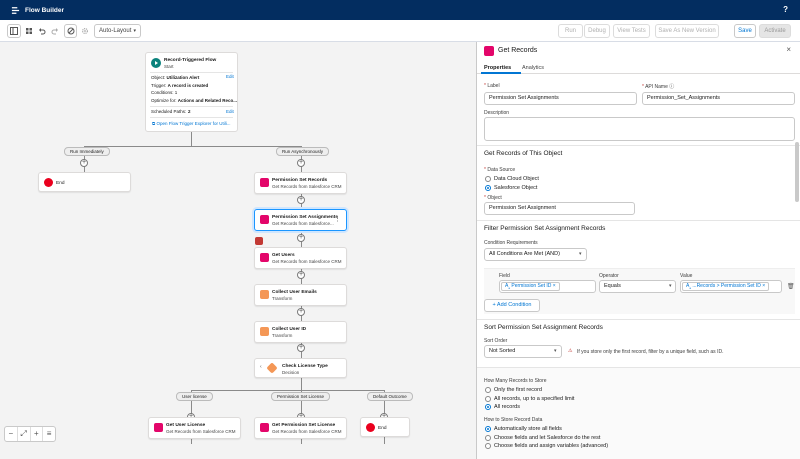 The height and width of the screenshot is (459, 800). I want to click on zoom-controls: − ⤢ + ≡, so click(30, 434).